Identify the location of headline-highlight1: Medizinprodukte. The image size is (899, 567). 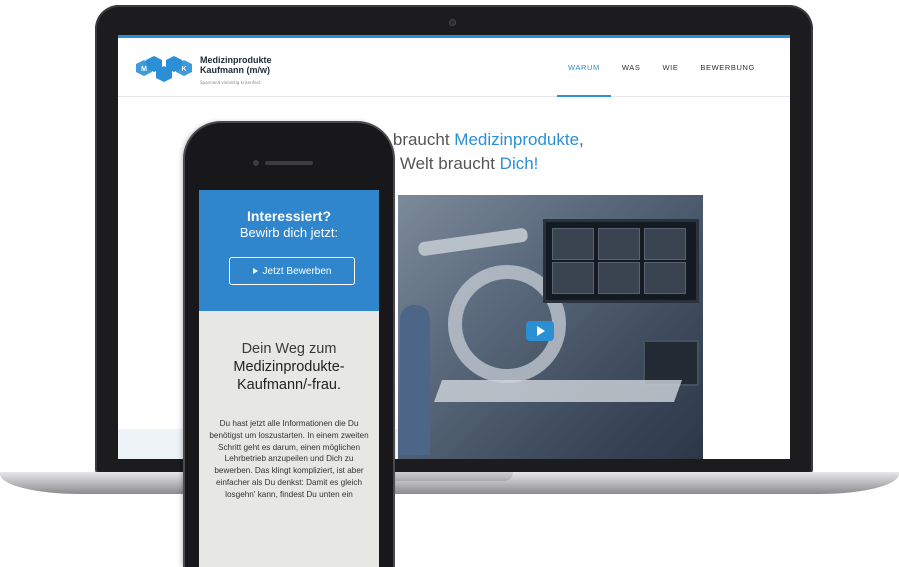
(517, 139).